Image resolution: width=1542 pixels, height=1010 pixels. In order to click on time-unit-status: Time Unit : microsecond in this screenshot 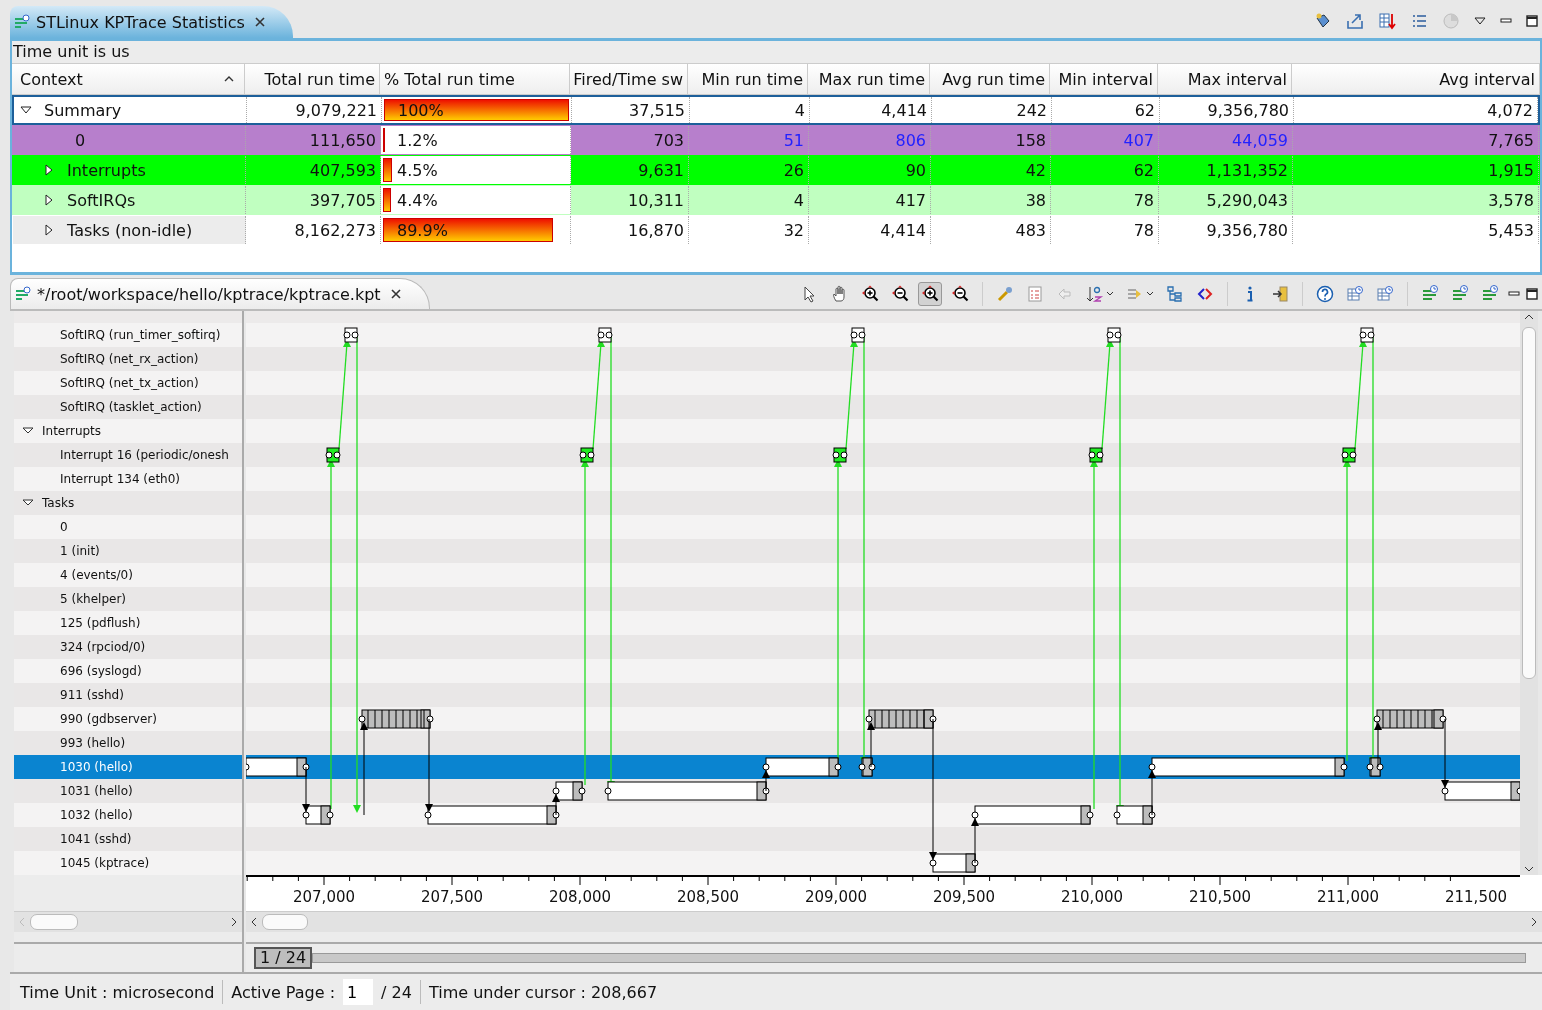, I will do `click(117, 992)`.